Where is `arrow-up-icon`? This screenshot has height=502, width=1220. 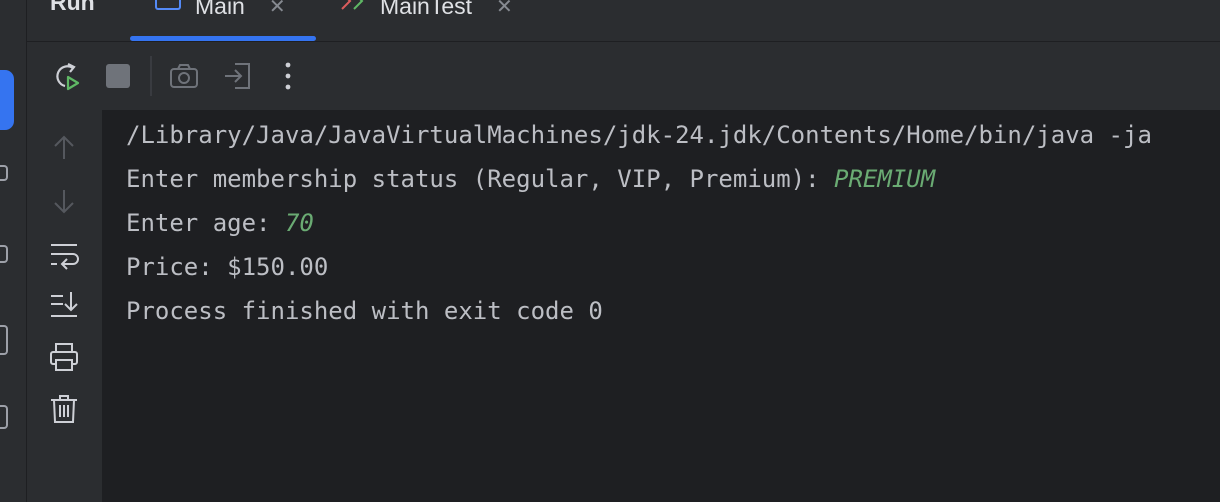
arrow-up-icon is located at coordinates (64, 148).